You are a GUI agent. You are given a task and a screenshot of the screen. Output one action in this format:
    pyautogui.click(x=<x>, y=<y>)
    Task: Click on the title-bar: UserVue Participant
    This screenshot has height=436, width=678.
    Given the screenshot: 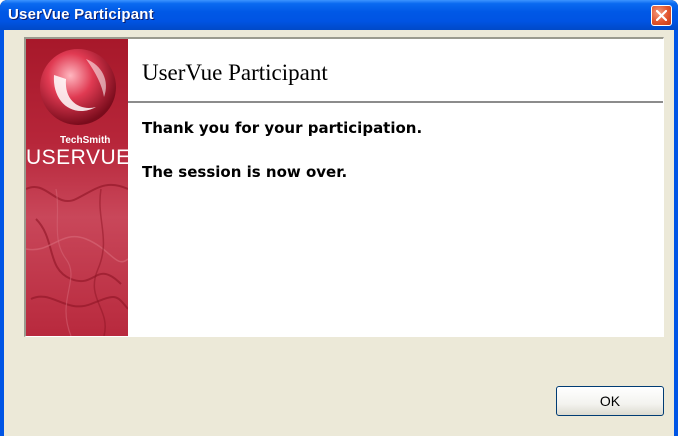 What is the action you would take?
    pyautogui.click(x=339, y=15)
    